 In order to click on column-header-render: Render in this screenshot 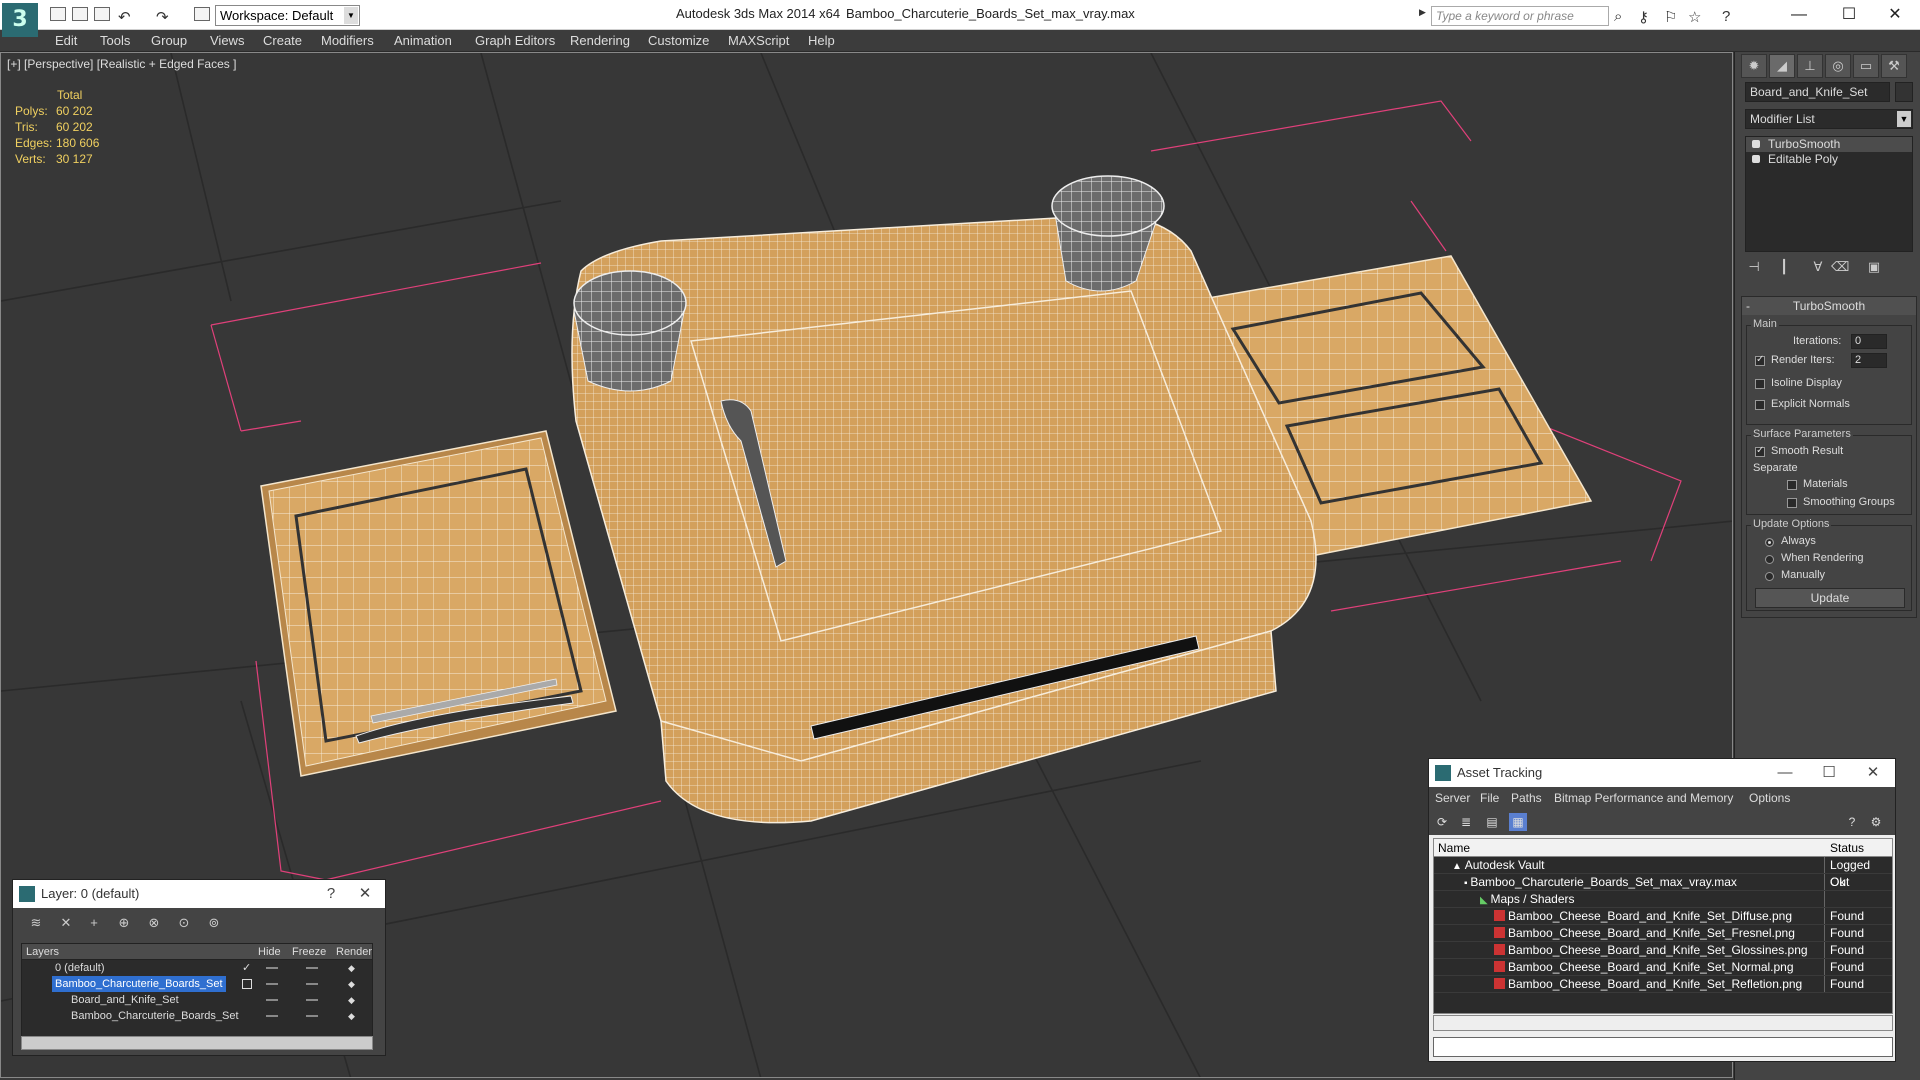, I will do `click(354, 952)`.